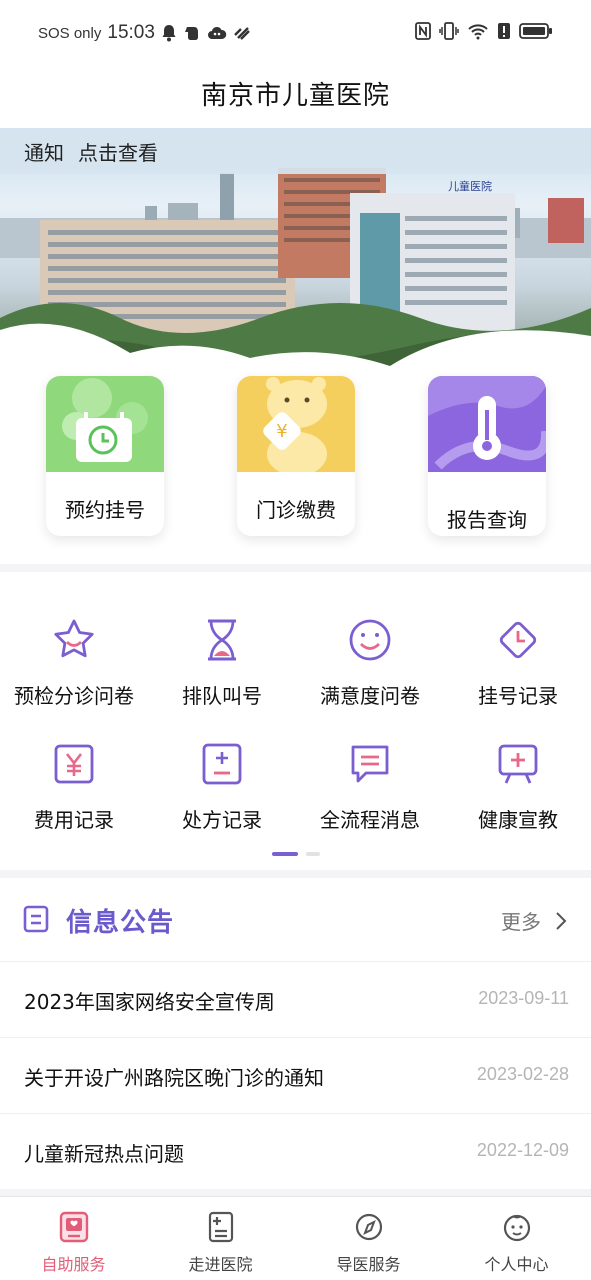 The image size is (591, 1280). What do you see at coordinates (516, 1264) in the screenshot?
I see `nav-label: 个人中心` at bounding box center [516, 1264].